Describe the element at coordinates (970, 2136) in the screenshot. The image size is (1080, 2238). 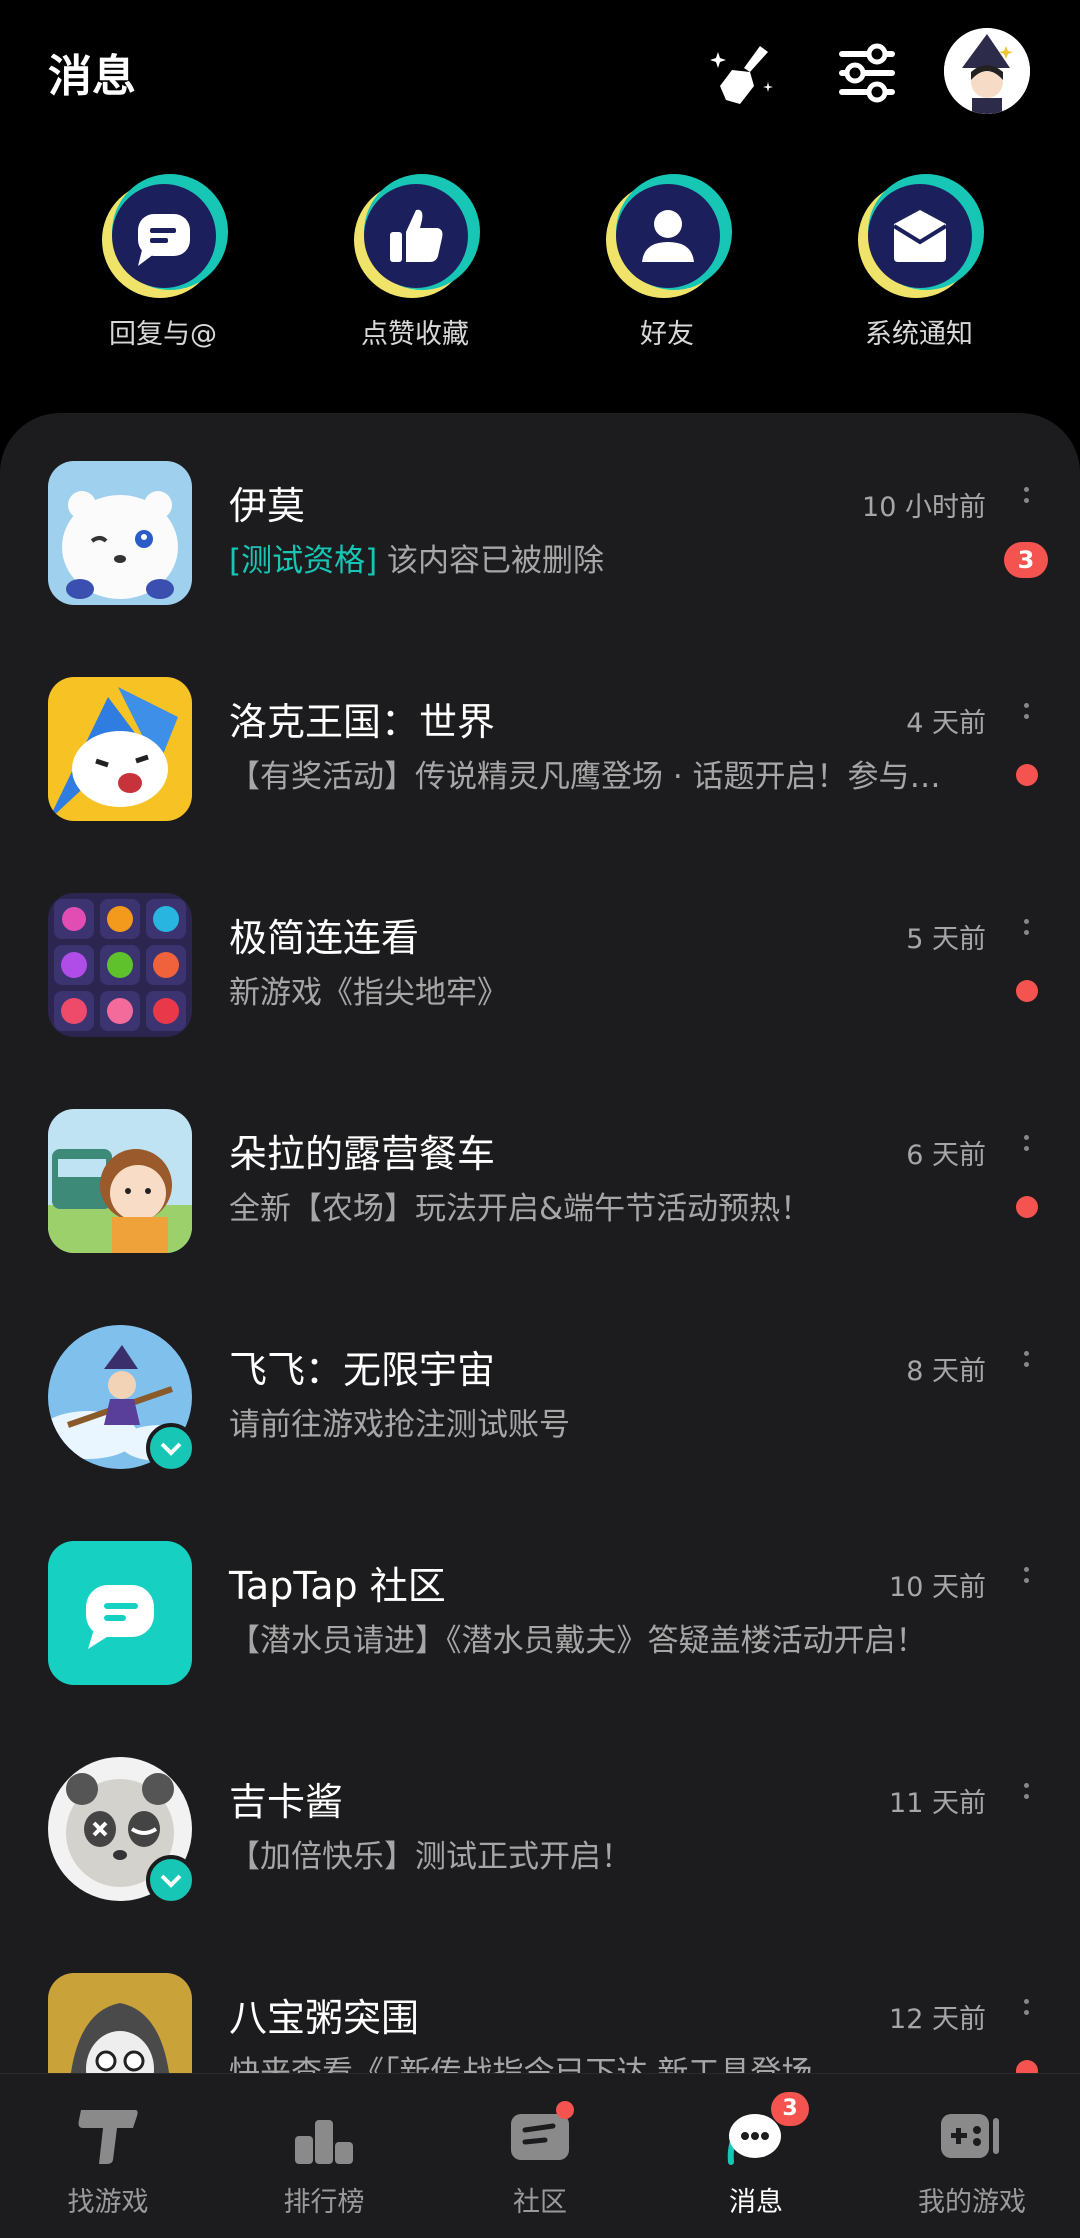
I see `gamepad-icon` at that location.